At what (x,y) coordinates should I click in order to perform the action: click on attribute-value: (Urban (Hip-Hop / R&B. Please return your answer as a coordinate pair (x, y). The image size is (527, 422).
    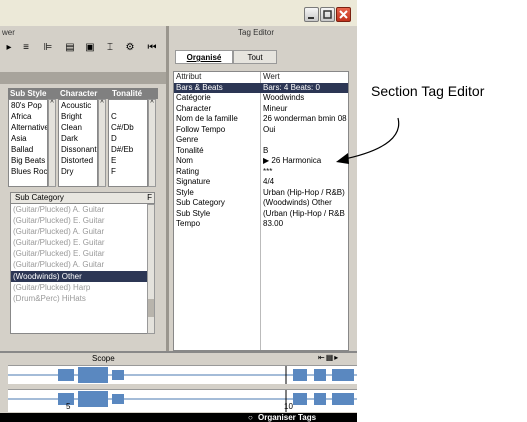
    Looking at the image, I should click on (305, 214).